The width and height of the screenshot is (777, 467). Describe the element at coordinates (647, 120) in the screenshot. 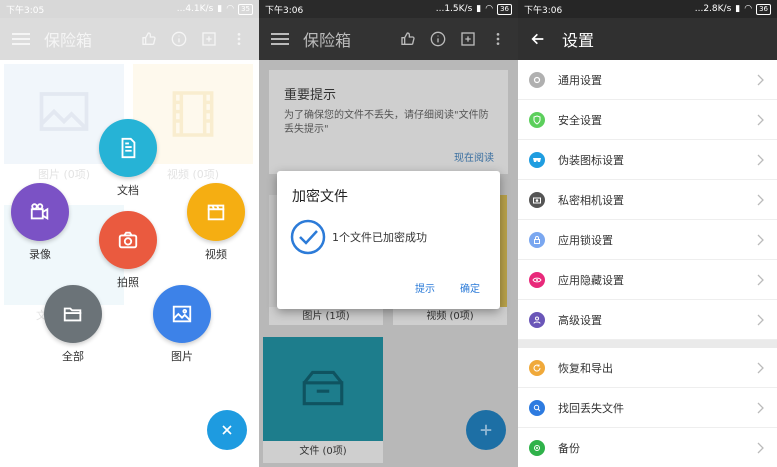

I see `settings-item-security: 安全设置` at that location.